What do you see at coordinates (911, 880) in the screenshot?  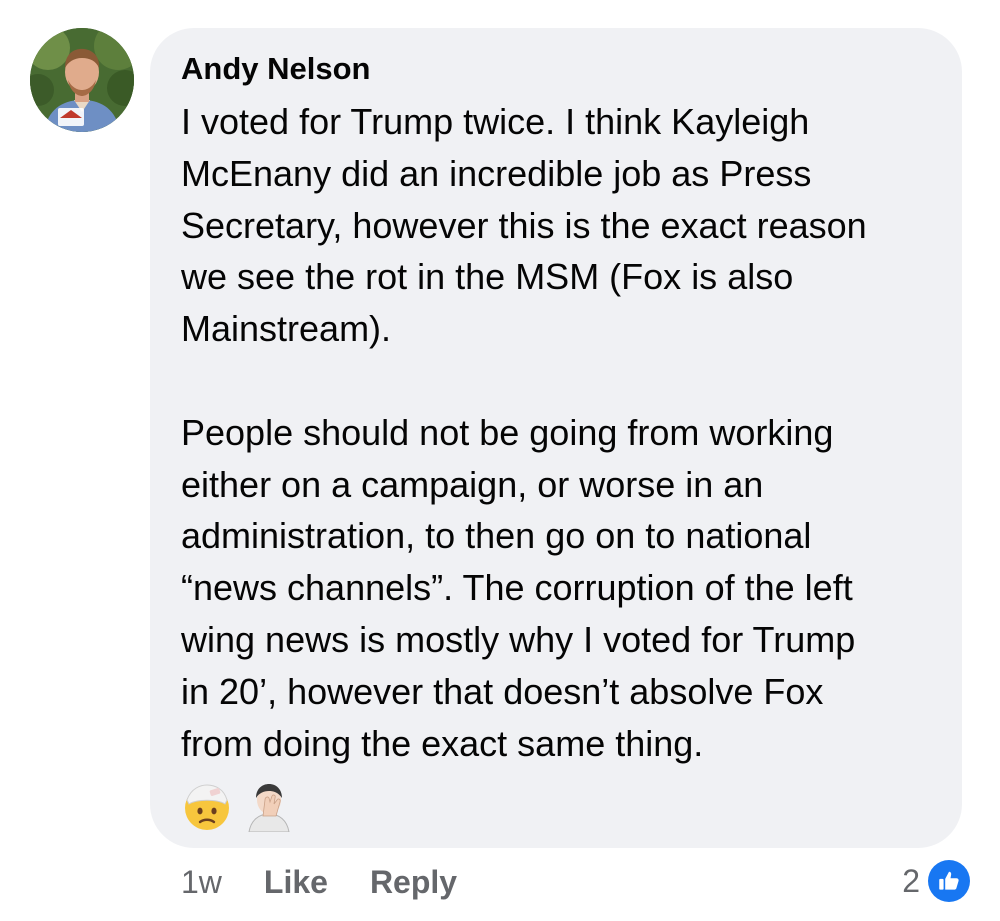 I see `reaction-count: 2` at bounding box center [911, 880].